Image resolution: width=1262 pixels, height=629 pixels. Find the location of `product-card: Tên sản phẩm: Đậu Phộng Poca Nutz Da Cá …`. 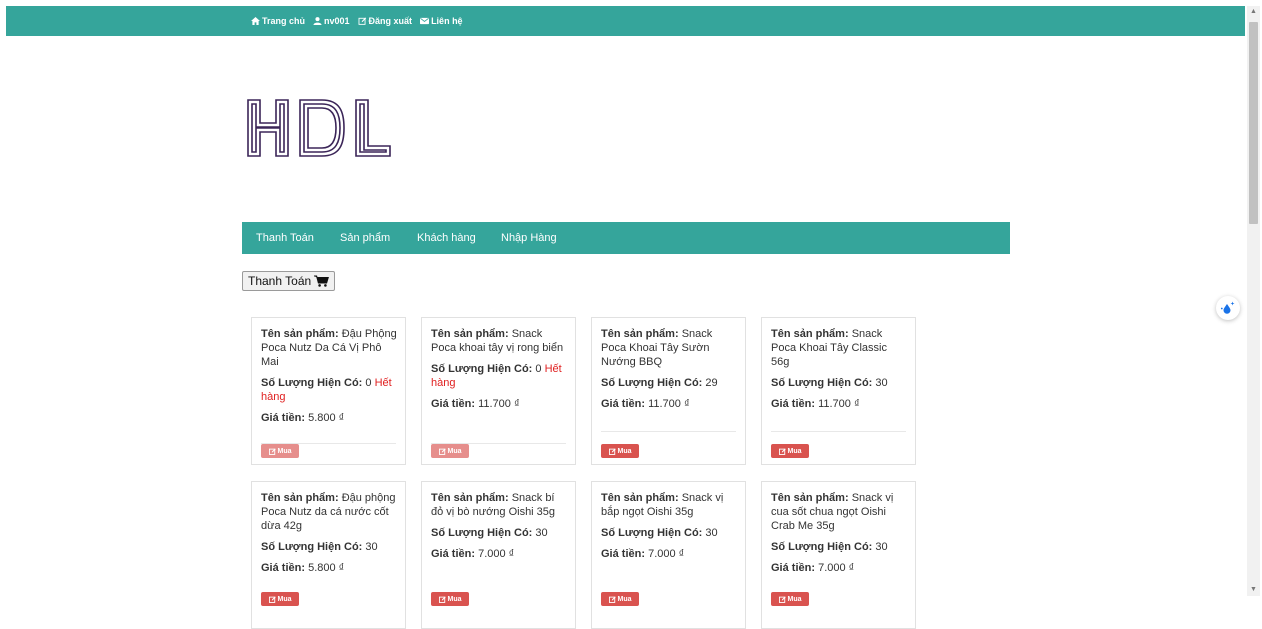

product-card: Tên sản phẩm: Đậu Phộng Poca Nutz Da Cá … is located at coordinates (328, 391).